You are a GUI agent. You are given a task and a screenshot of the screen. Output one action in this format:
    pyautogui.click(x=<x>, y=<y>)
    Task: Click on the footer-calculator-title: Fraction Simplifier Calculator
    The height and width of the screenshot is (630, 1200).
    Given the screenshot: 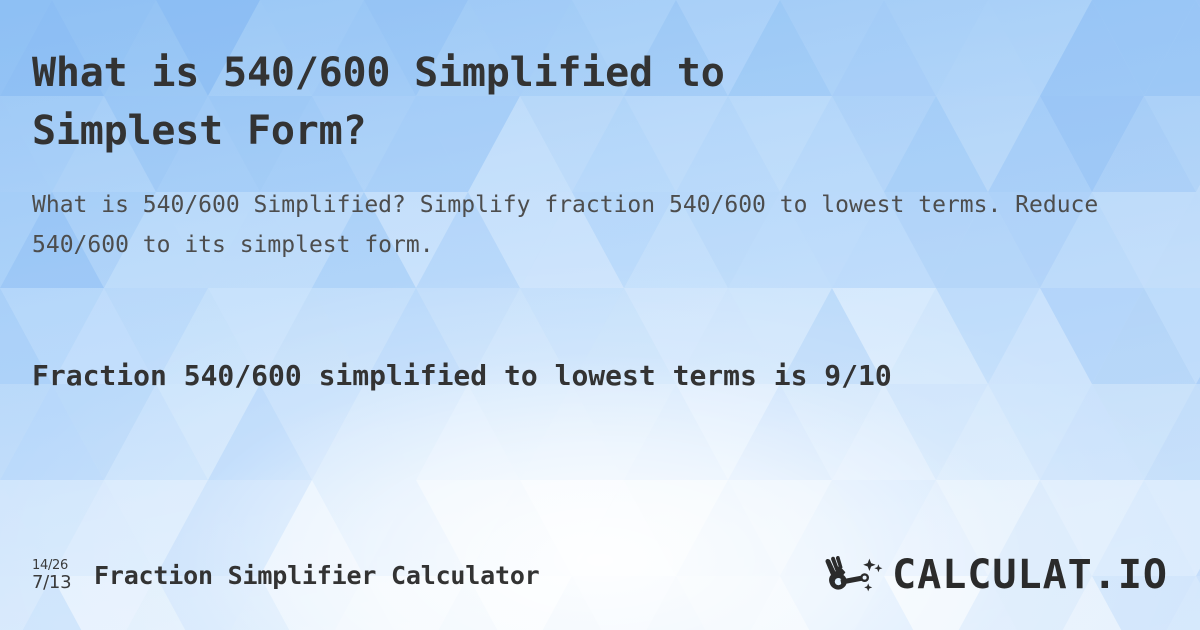 What is the action you would take?
    pyautogui.click(x=317, y=575)
    